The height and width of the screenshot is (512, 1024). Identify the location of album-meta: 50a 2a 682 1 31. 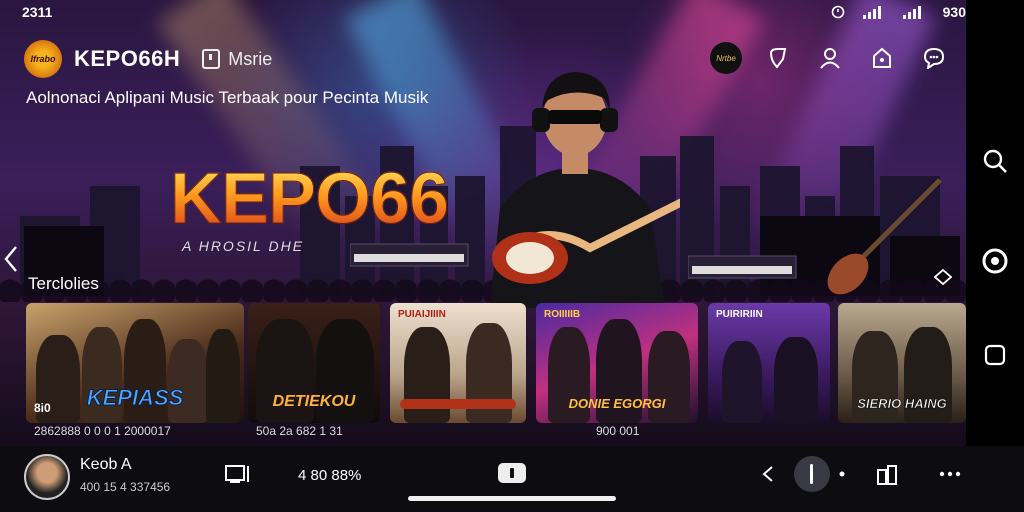
(299, 431).